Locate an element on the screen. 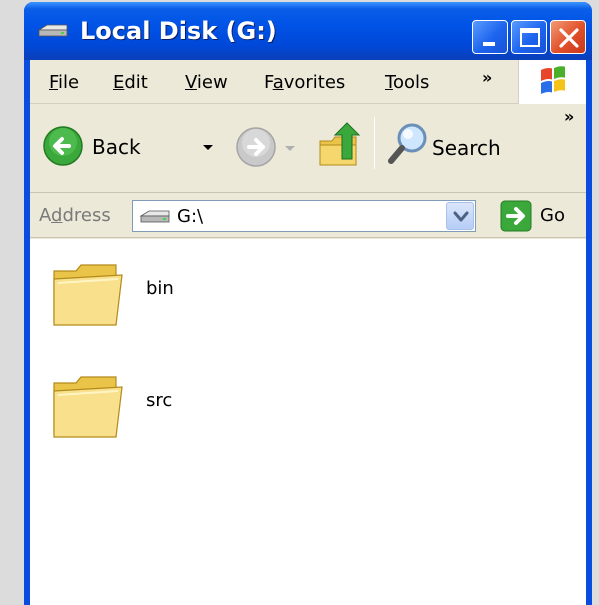  menu-view: View is located at coordinates (206, 83).